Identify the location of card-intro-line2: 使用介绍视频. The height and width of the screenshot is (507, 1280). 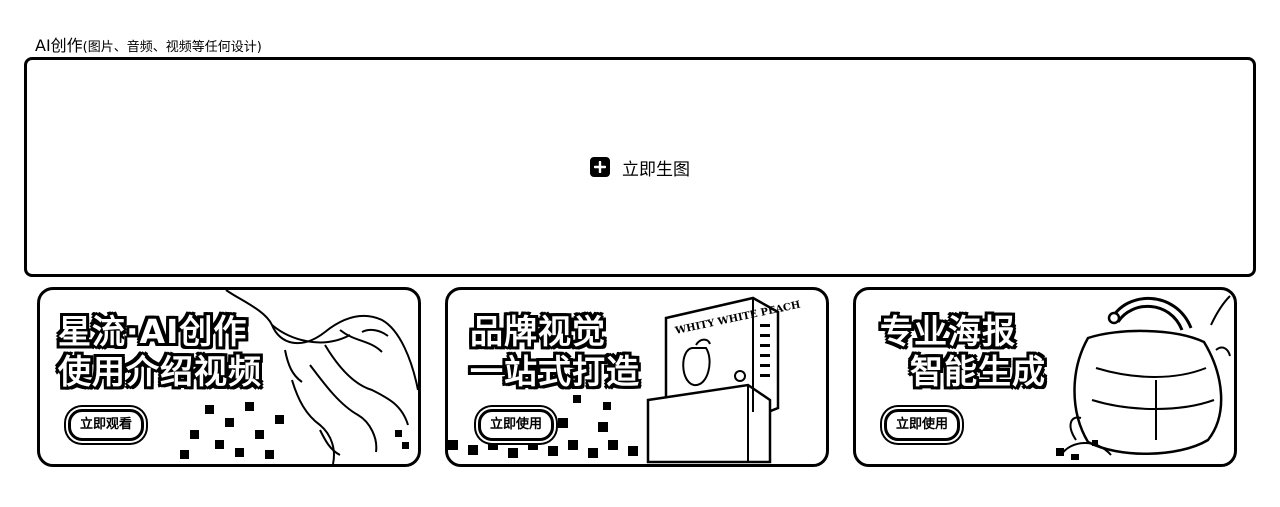
(160, 371).